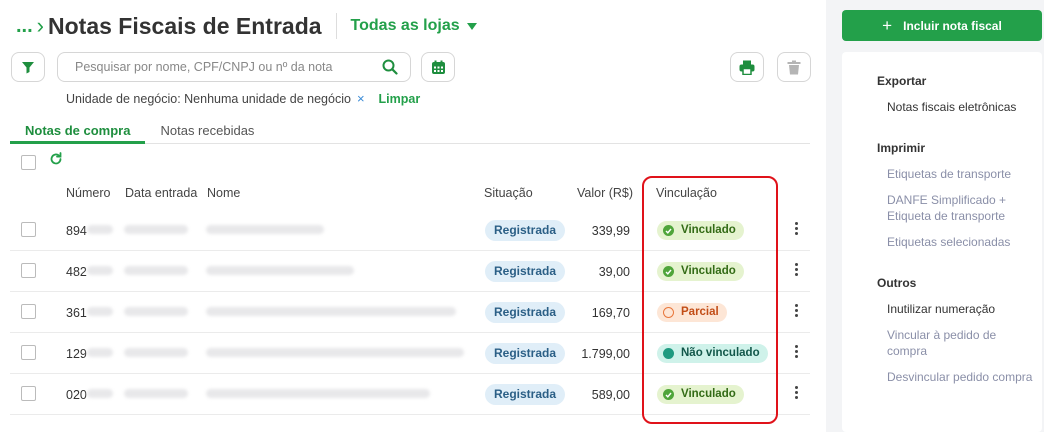 The image size is (1044, 432). I want to click on calendar-button, so click(438, 67).